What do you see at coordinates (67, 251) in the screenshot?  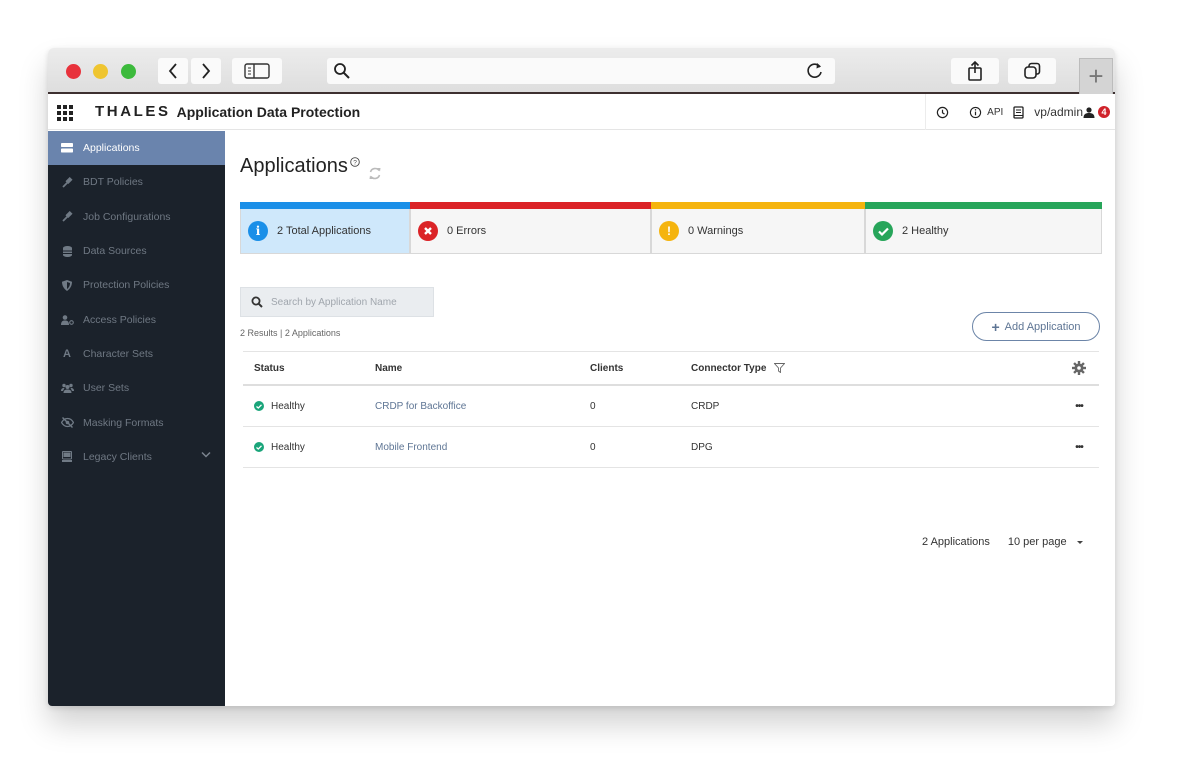 I see `database-icon` at bounding box center [67, 251].